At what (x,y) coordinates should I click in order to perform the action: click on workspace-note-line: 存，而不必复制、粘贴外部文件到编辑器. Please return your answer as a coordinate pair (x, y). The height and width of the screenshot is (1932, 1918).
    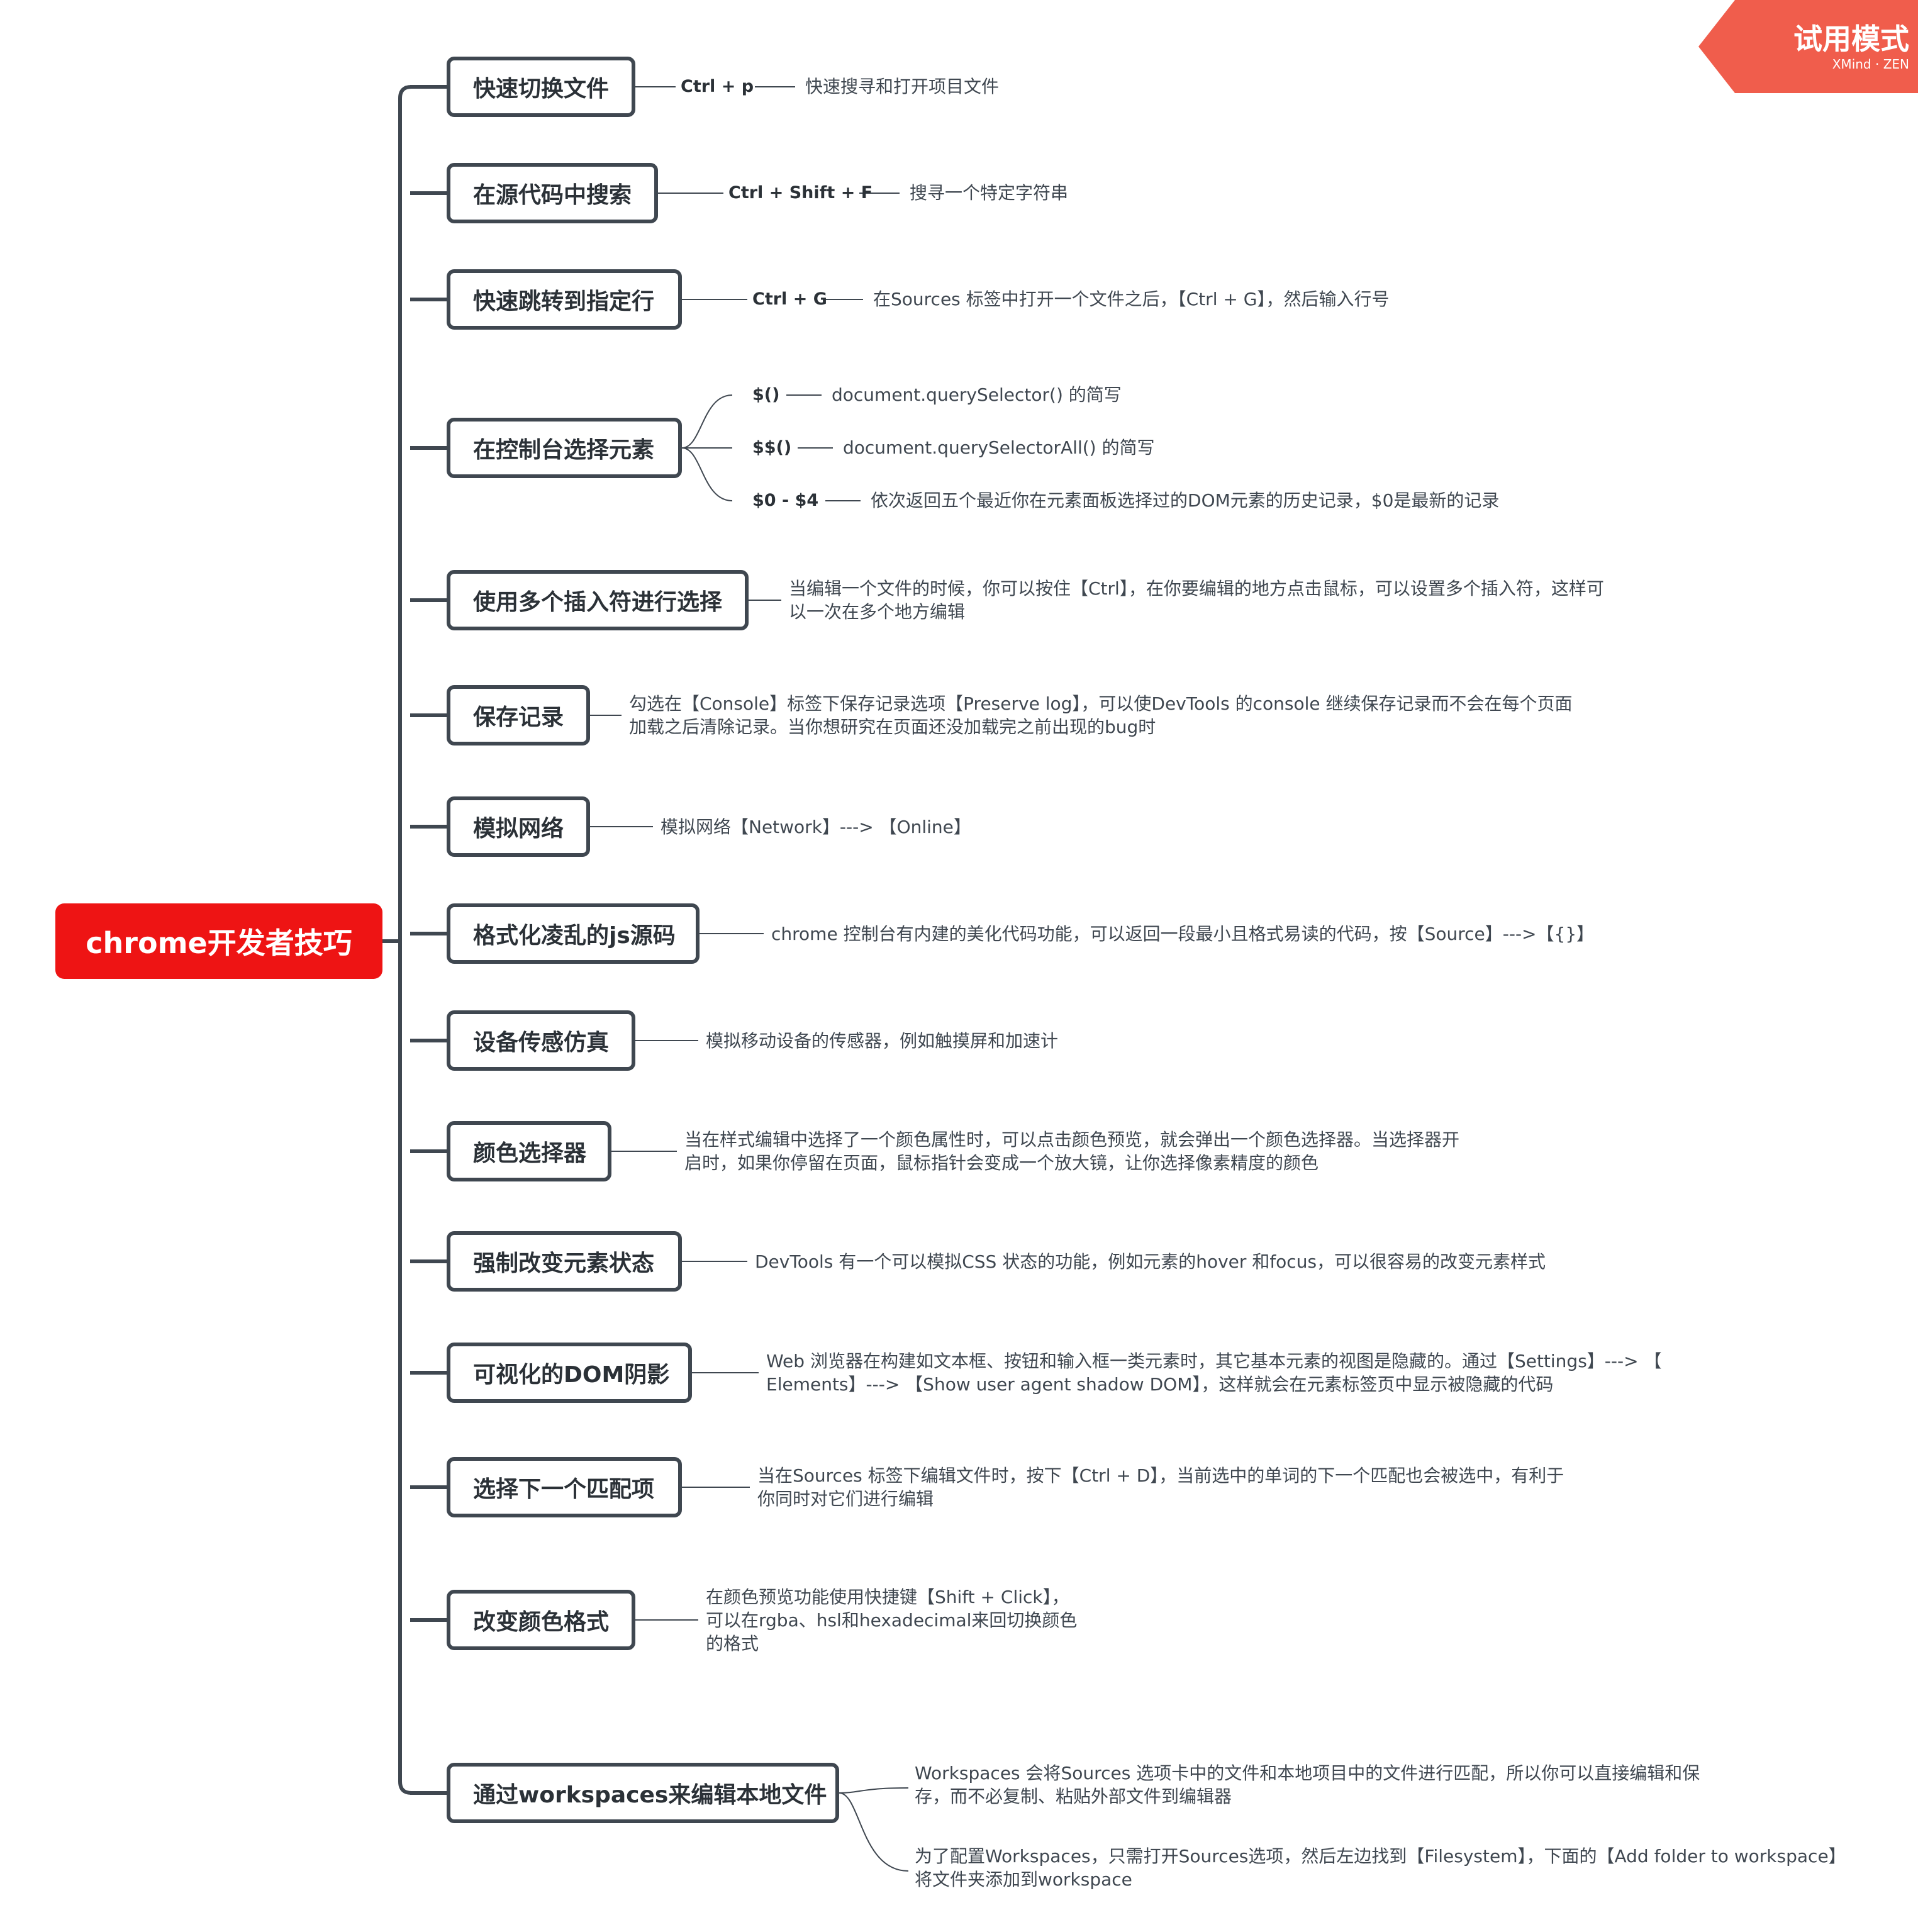
    Looking at the image, I should click on (1073, 1796).